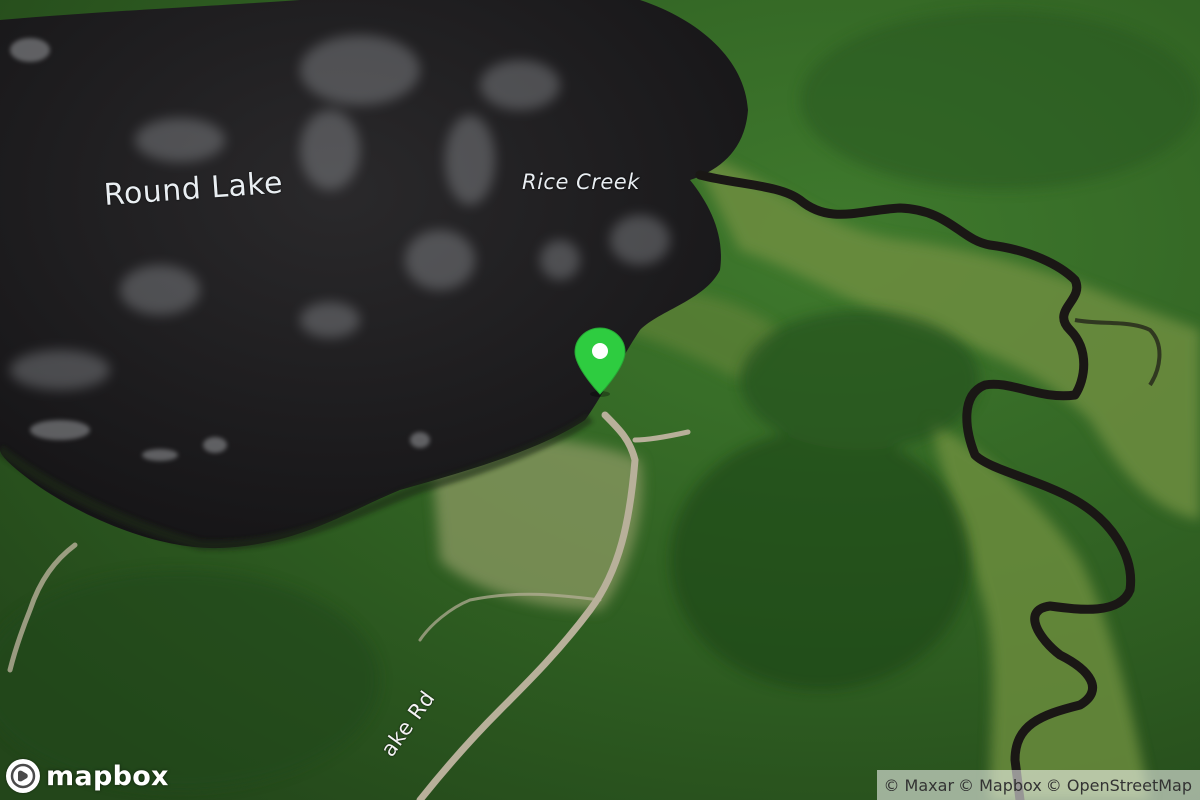  What do you see at coordinates (107, 776) in the screenshot?
I see `mapbox-logo-text: mapbox` at bounding box center [107, 776].